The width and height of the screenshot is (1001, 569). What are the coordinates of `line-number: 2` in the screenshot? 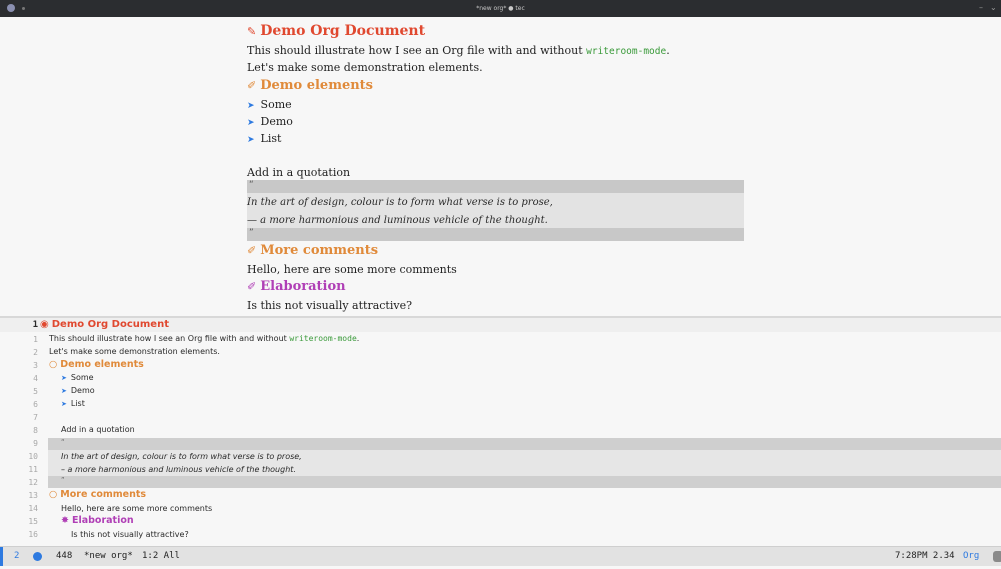 It's located at (35, 352).